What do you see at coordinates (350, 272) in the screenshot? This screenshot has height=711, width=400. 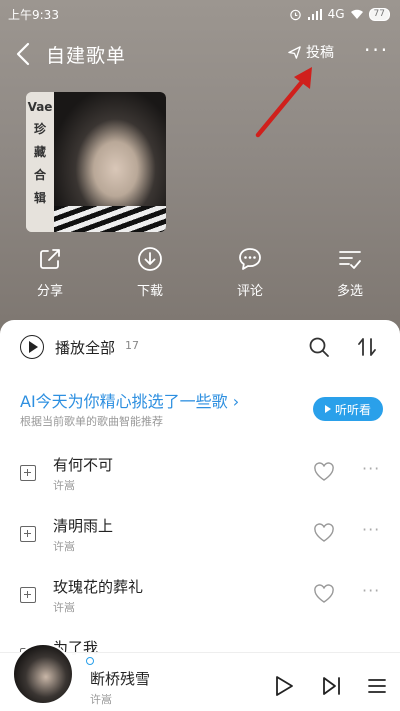 I see `multi-select-button: 多选` at bounding box center [350, 272].